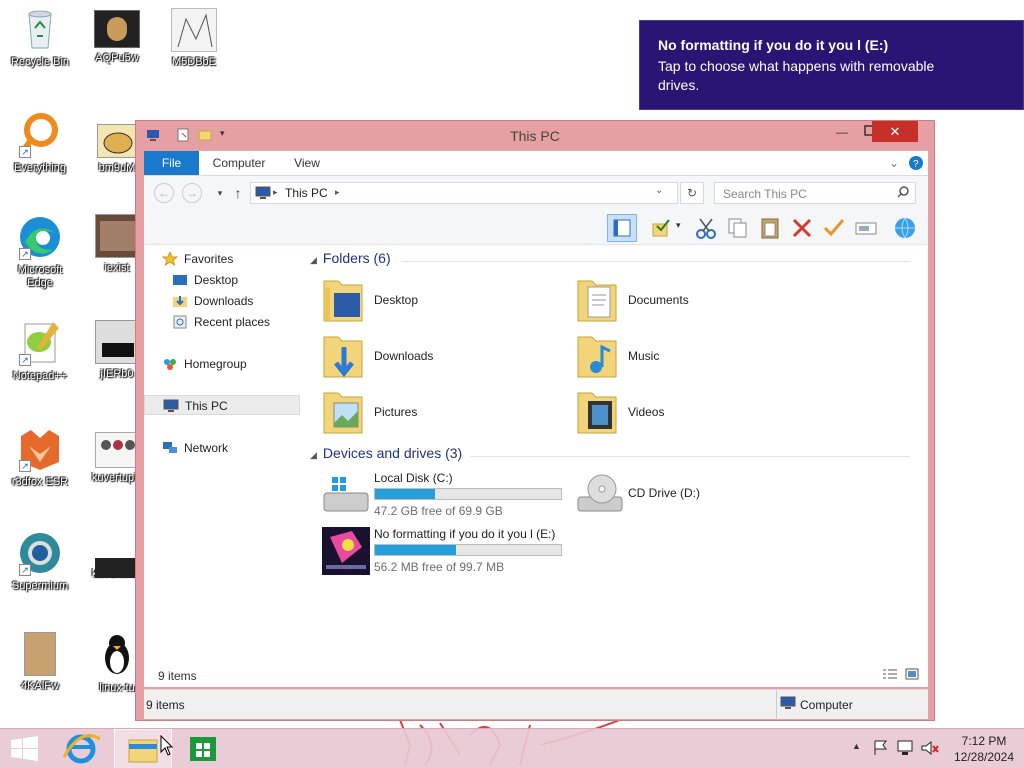  Describe the element at coordinates (204, 364) in the screenshot. I see `nav-homegroup: Homegroup` at that location.